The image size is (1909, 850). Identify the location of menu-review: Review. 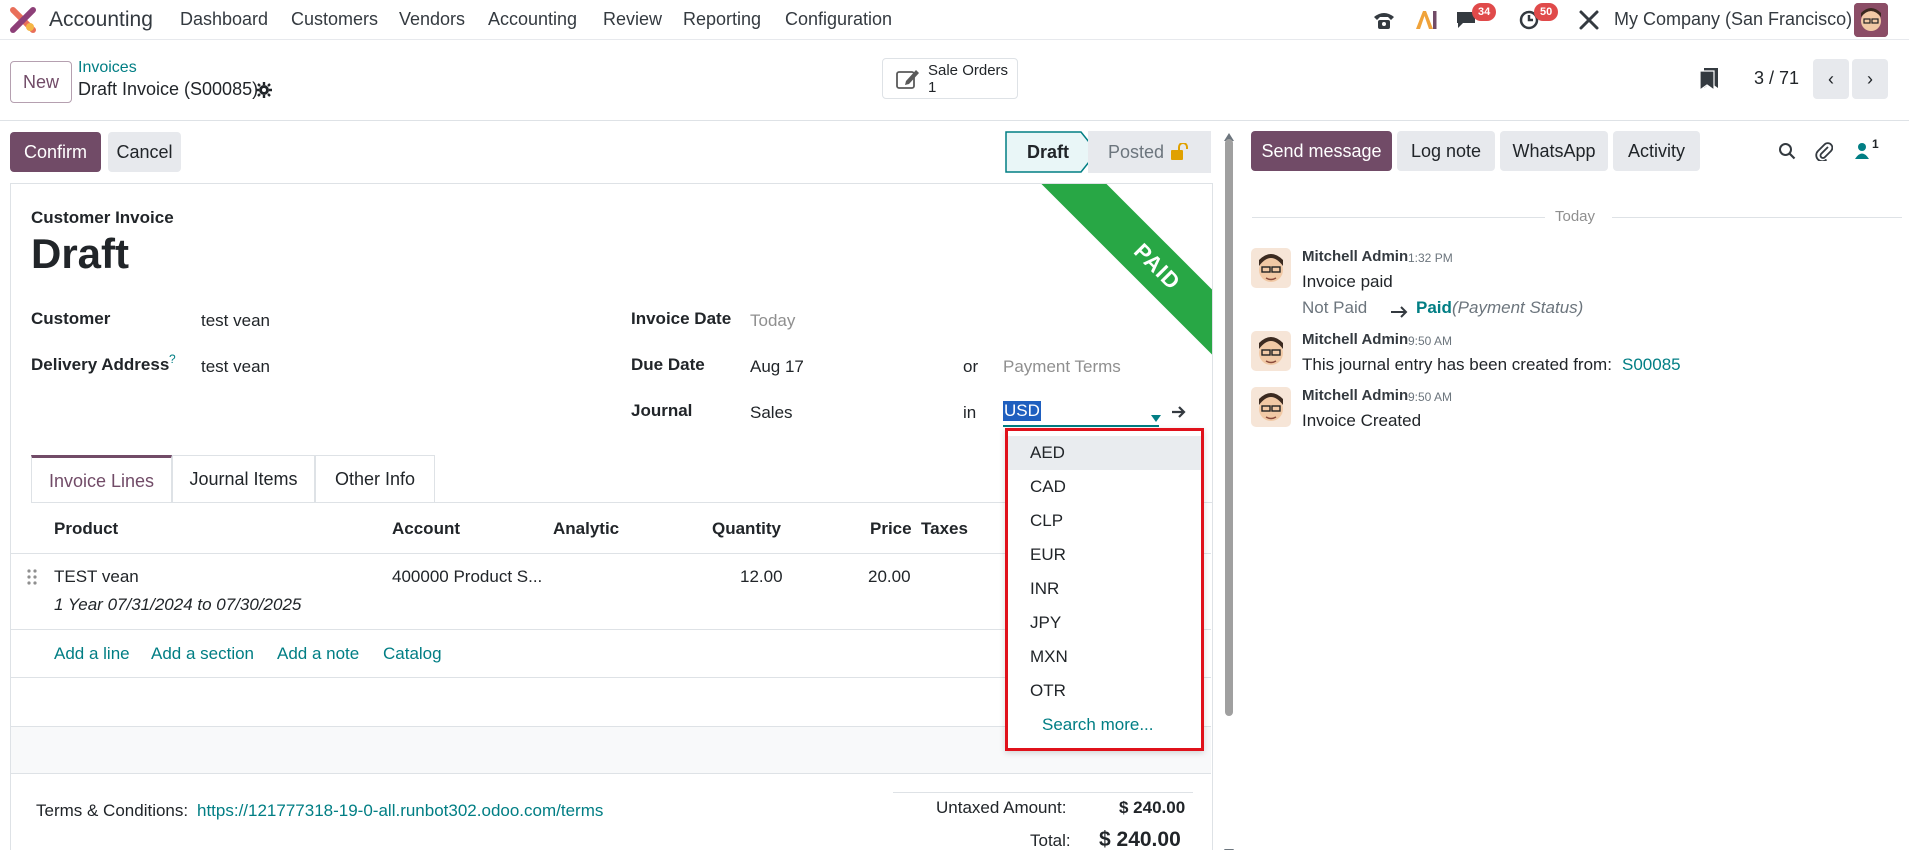
(632, 19).